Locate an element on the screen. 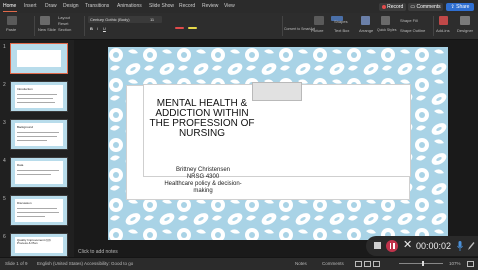  font-size-value: 11 is located at coordinates (152, 19).